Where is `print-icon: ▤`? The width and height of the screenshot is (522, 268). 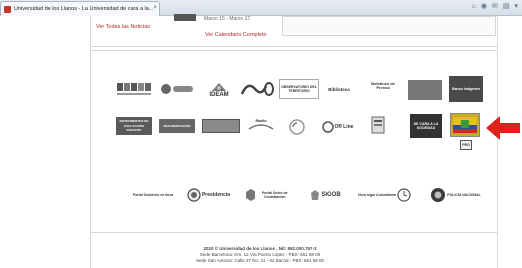 print-icon: ▤ is located at coordinates (506, 7).